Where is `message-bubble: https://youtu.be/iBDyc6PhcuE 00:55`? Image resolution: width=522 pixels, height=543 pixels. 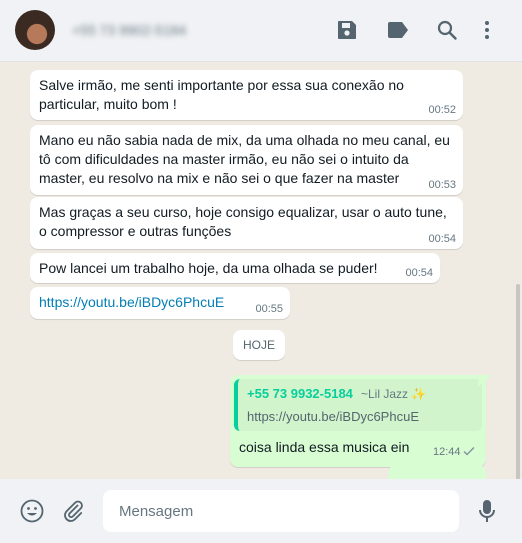 message-bubble: https://youtu.be/iBDyc6PhcuE 00:55 is located at coordinates (160, 303).